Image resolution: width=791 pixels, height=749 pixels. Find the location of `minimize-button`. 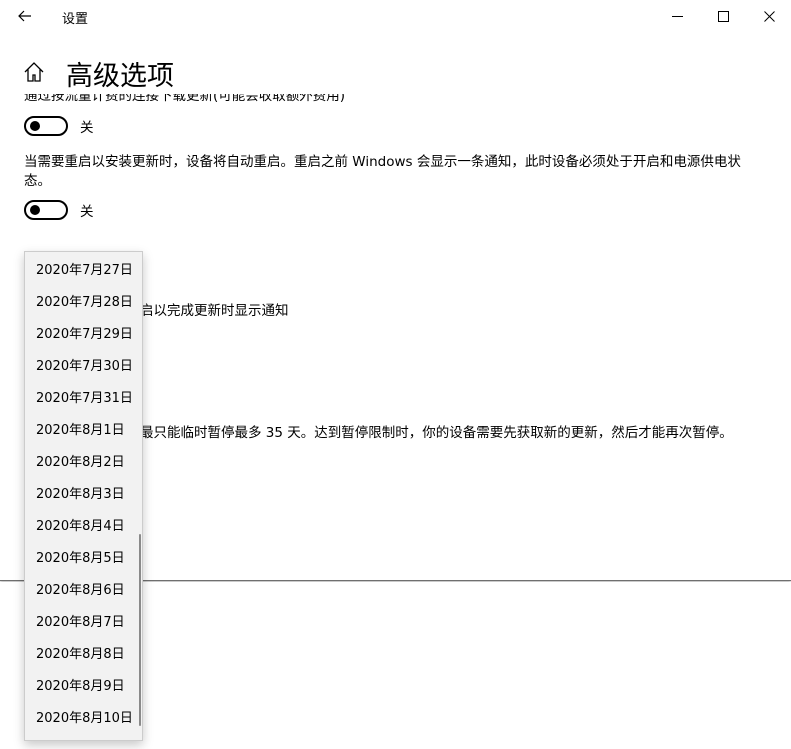

minimize-button is located at coordinates (677, 16).